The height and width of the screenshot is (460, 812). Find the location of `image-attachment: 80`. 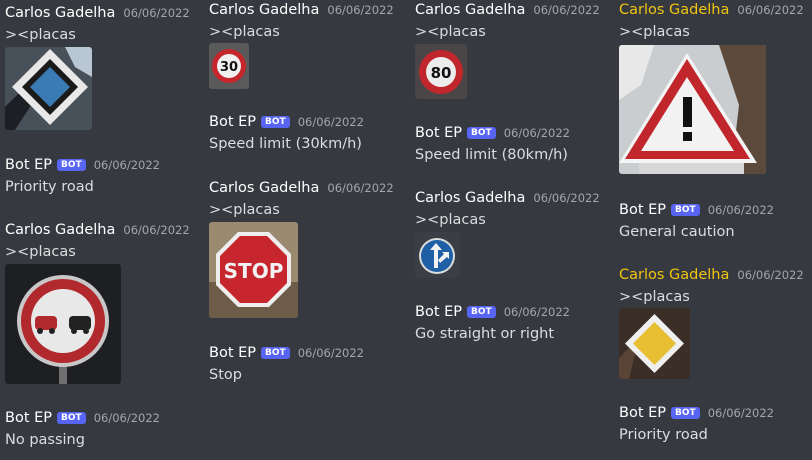

image-attachment: 80 is located at coordinates (441, 71).